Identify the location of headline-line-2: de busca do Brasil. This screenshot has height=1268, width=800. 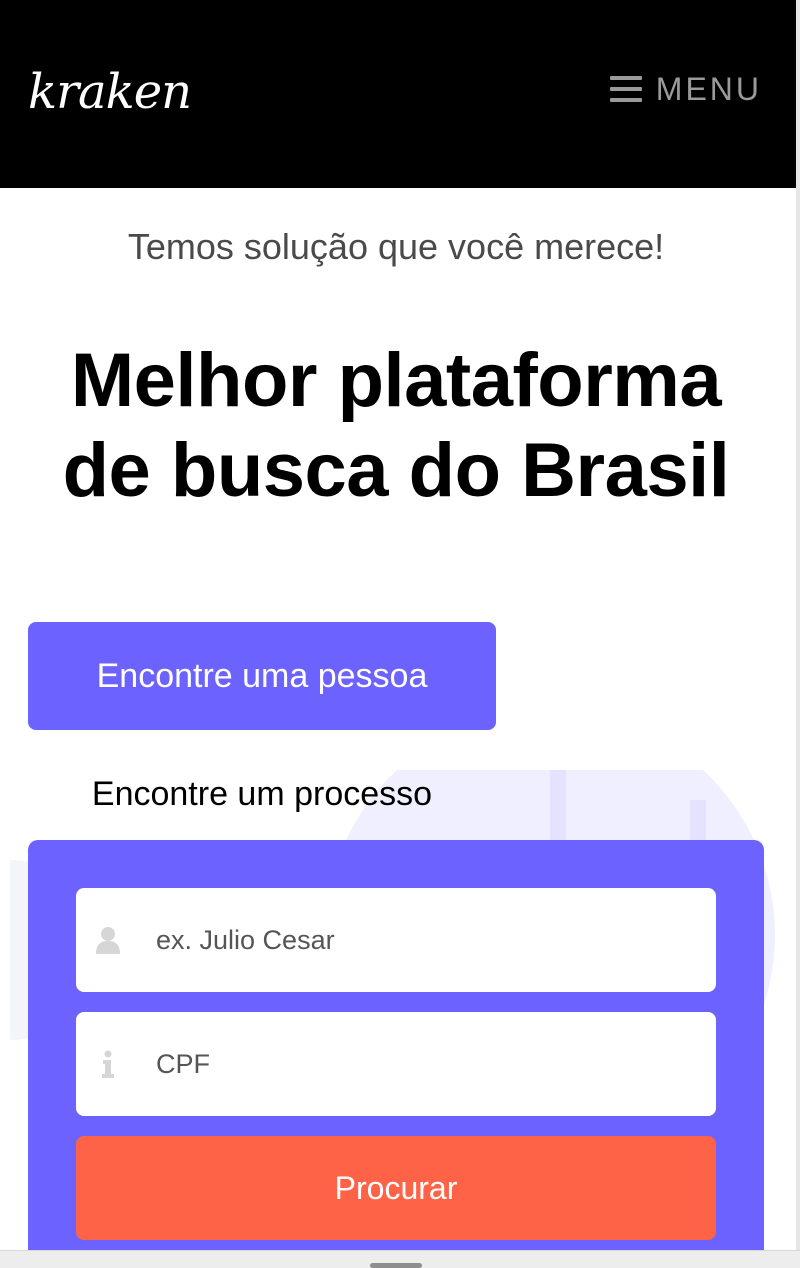
(396, 470).